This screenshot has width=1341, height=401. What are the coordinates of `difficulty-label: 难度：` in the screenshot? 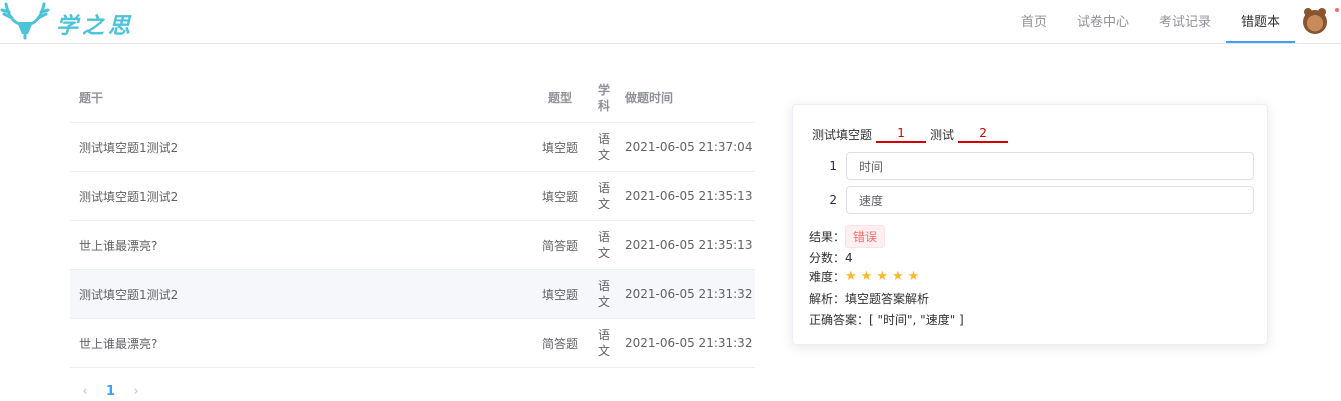 It's located at (827, 277).